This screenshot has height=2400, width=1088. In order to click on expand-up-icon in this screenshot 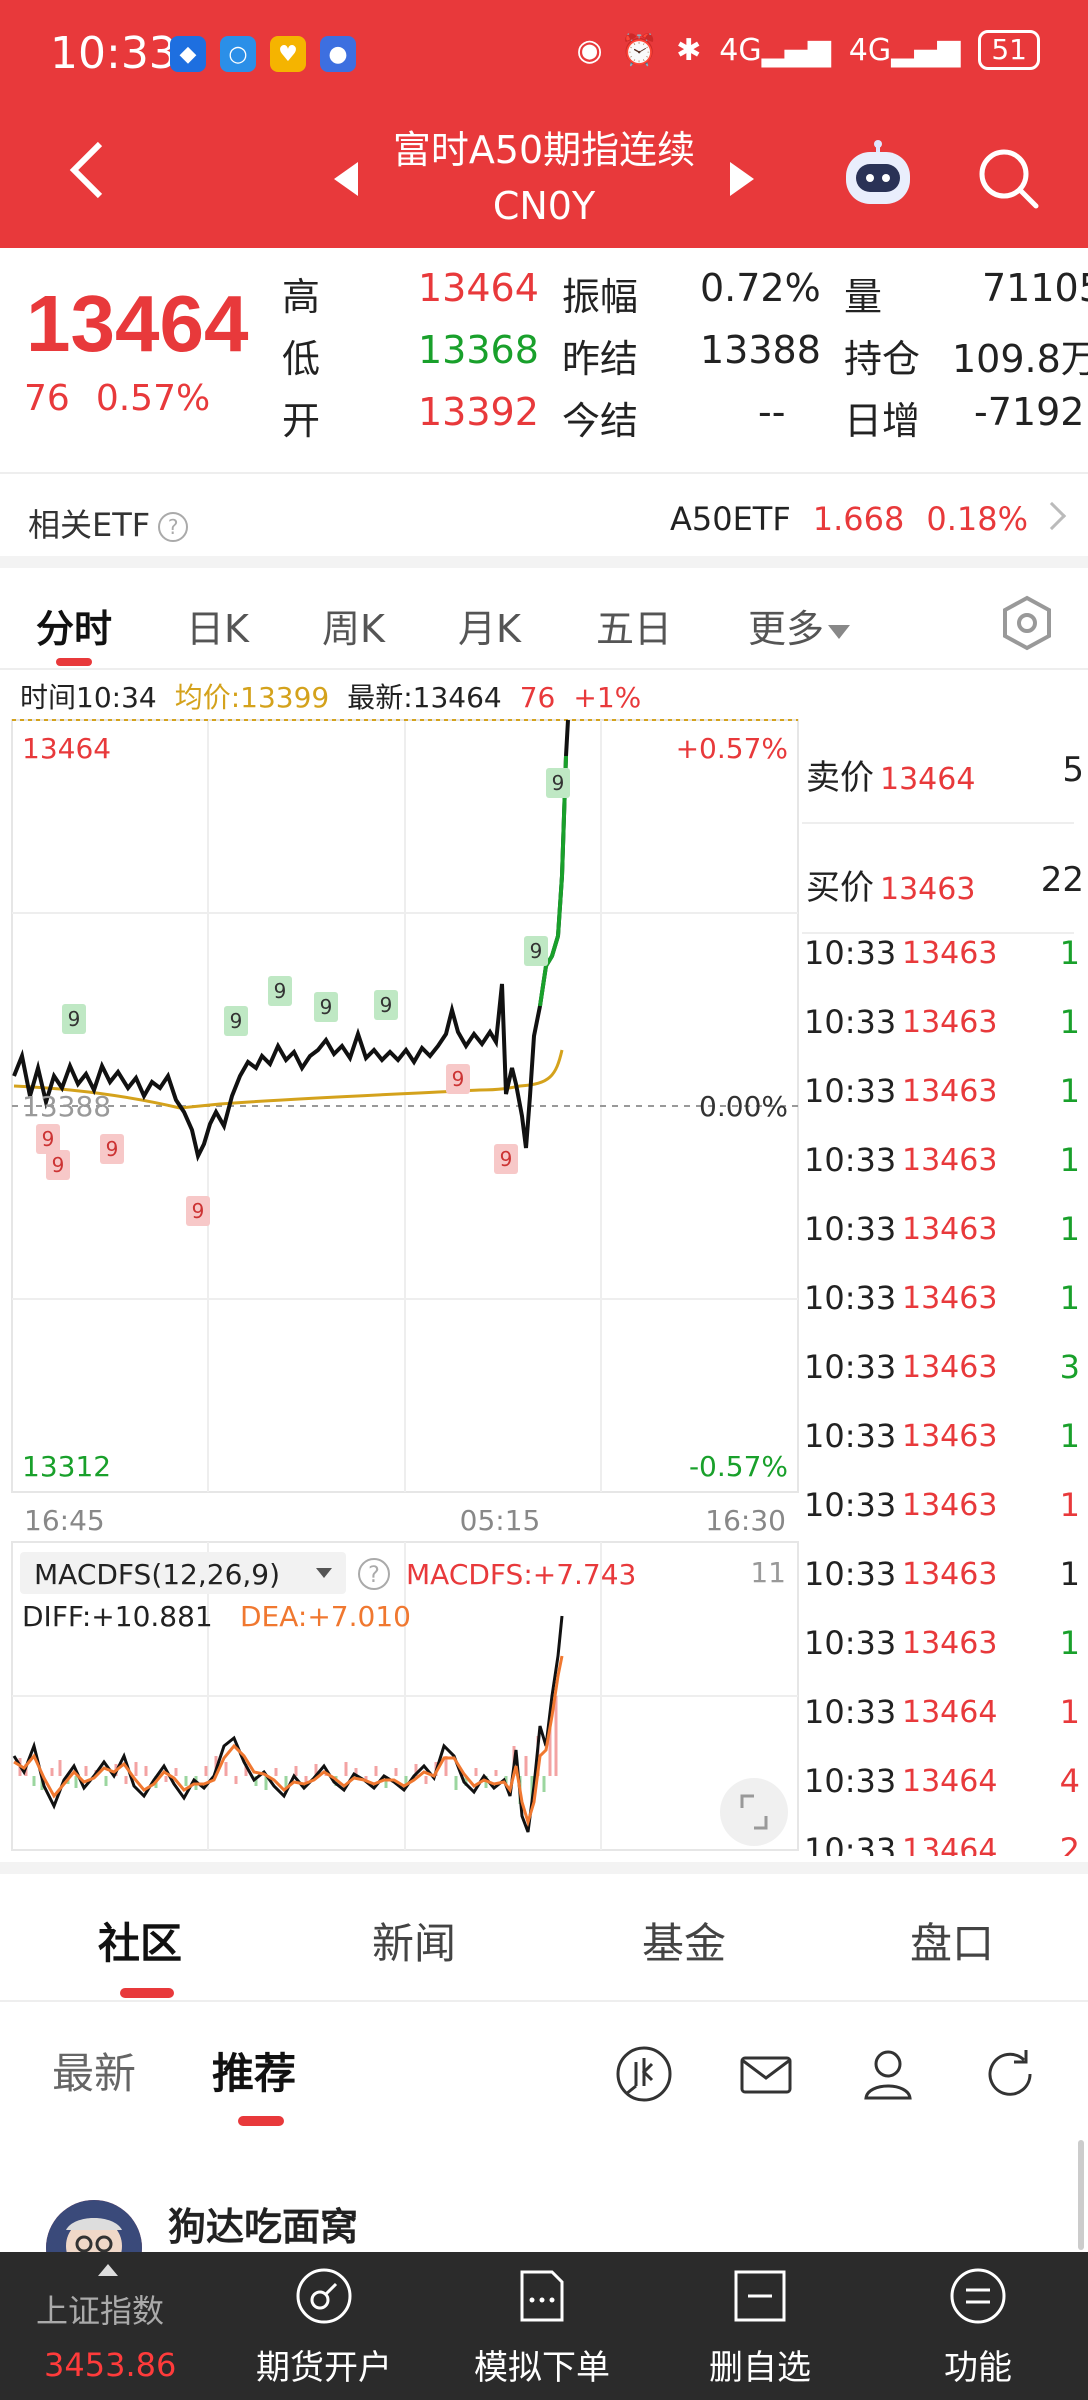, I will do `click(108, 2270)`.